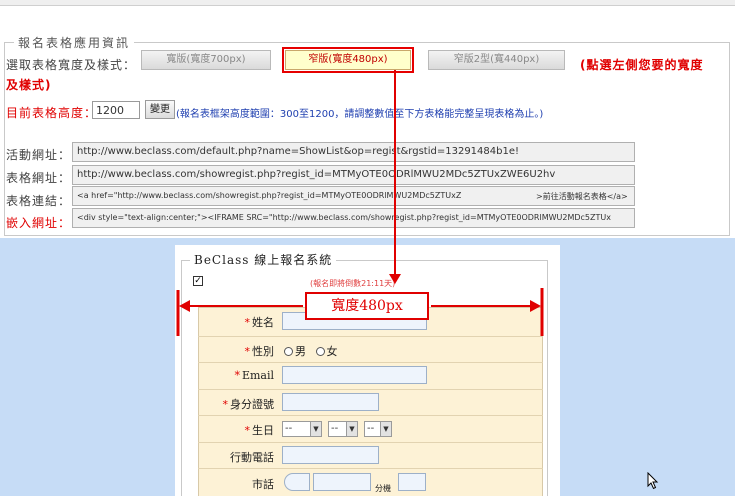 The height and width of the screenshot is (496, 735). What do you see at coordinates (395, 279) in the screenshot?
I see `connector-arrowhead` at bounding box center [395, 279].